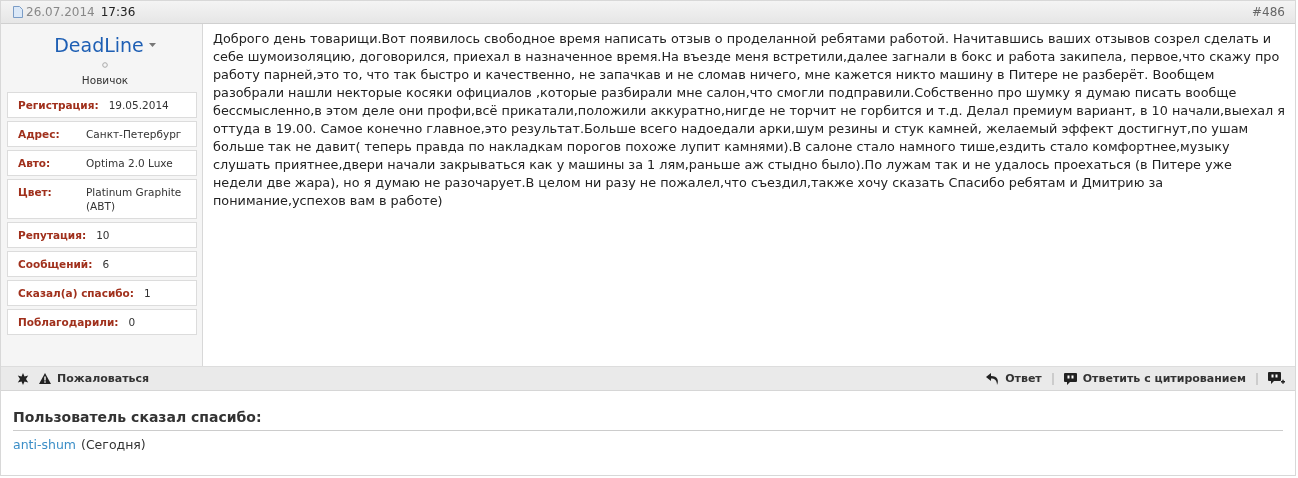 The height and width of the screenshot is (478, 1298). I want to click on quote-icon, so click(1070, 378).